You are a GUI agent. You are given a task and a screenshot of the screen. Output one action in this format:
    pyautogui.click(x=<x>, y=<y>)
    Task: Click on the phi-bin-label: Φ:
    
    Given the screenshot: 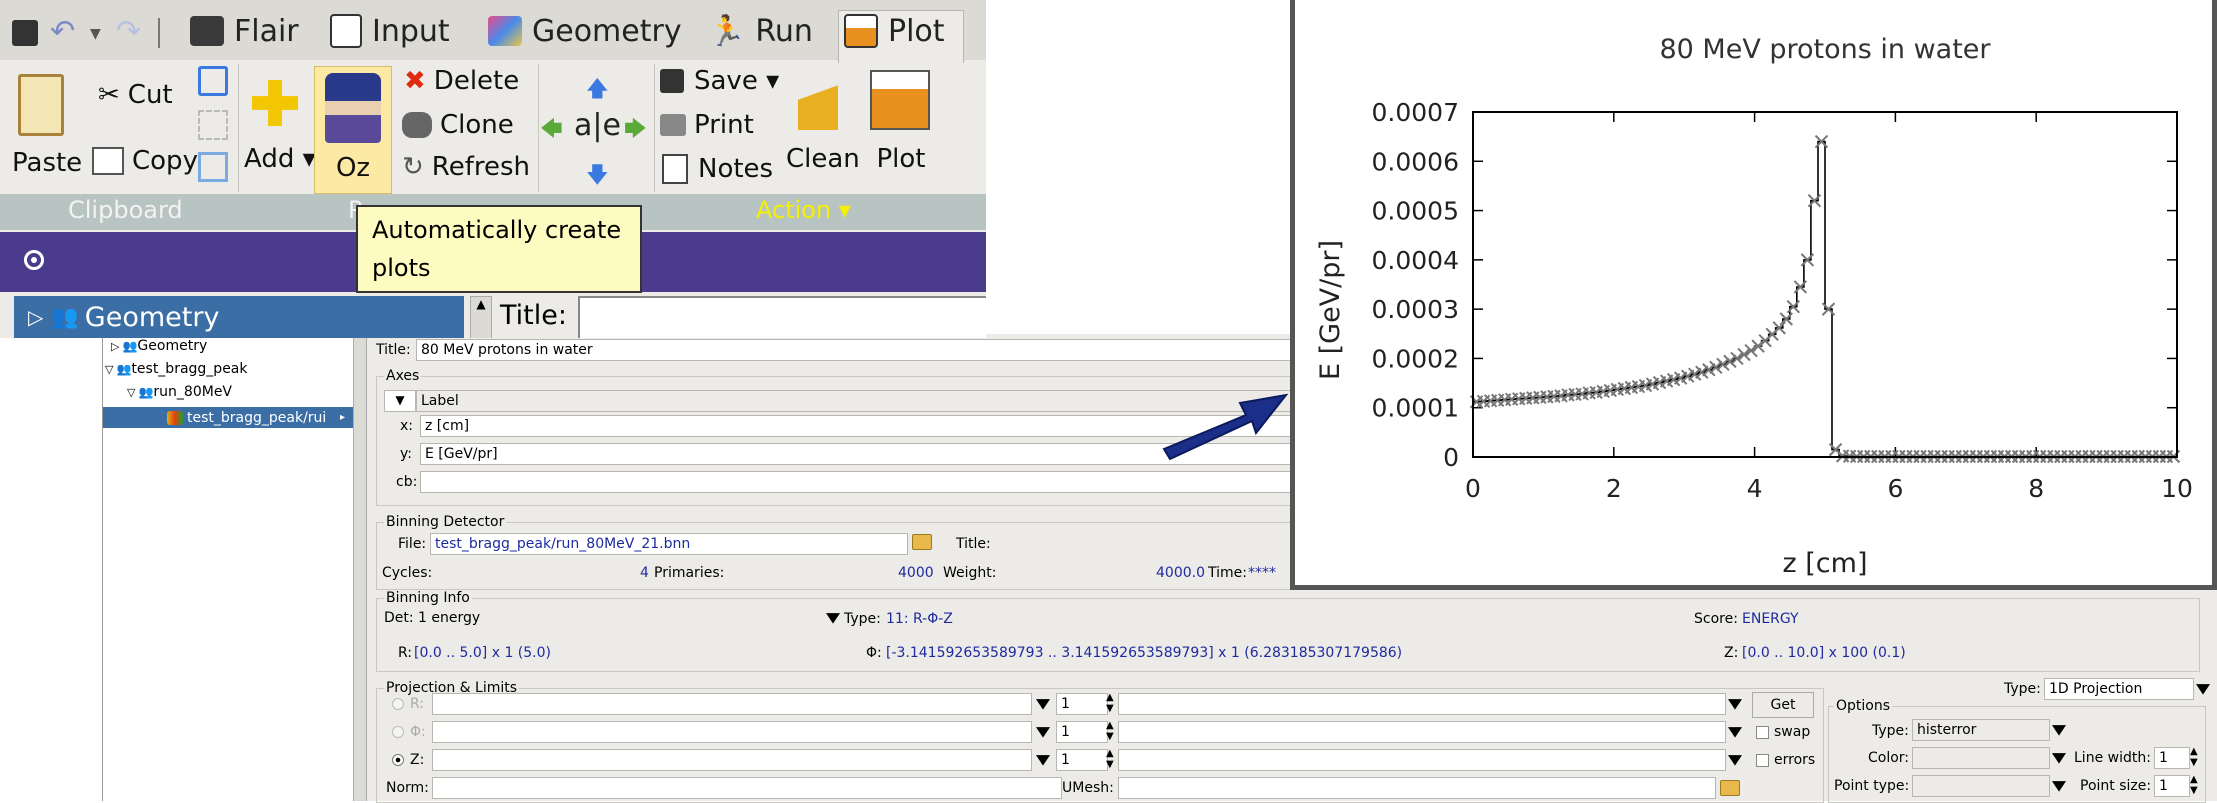 What is the action you would take?
    pyautogui.click(x=874, y=653)
    